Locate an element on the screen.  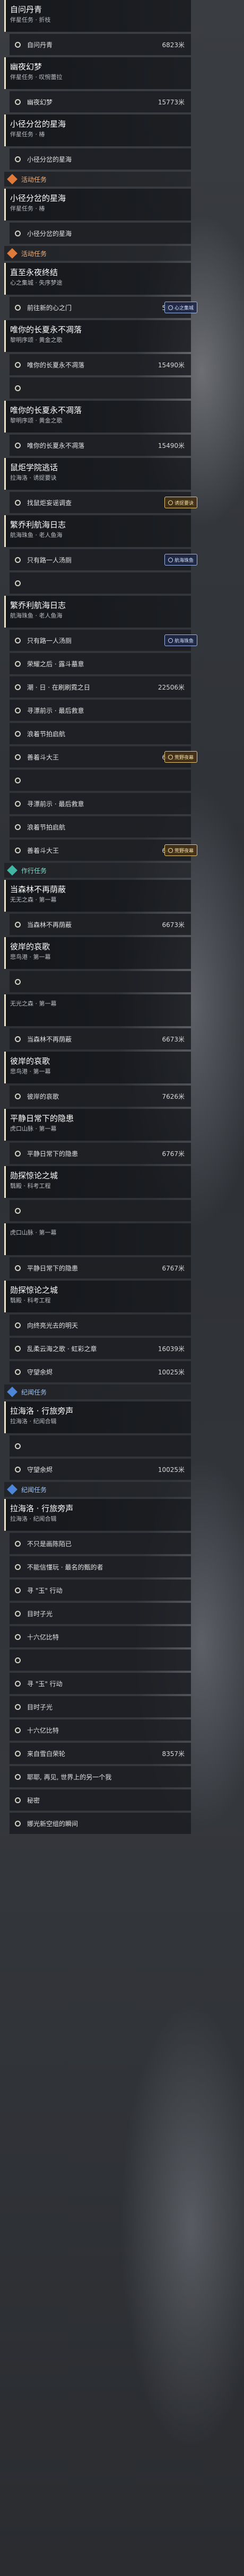
step-distance: 6673米 is located at coordinates (174, 925).